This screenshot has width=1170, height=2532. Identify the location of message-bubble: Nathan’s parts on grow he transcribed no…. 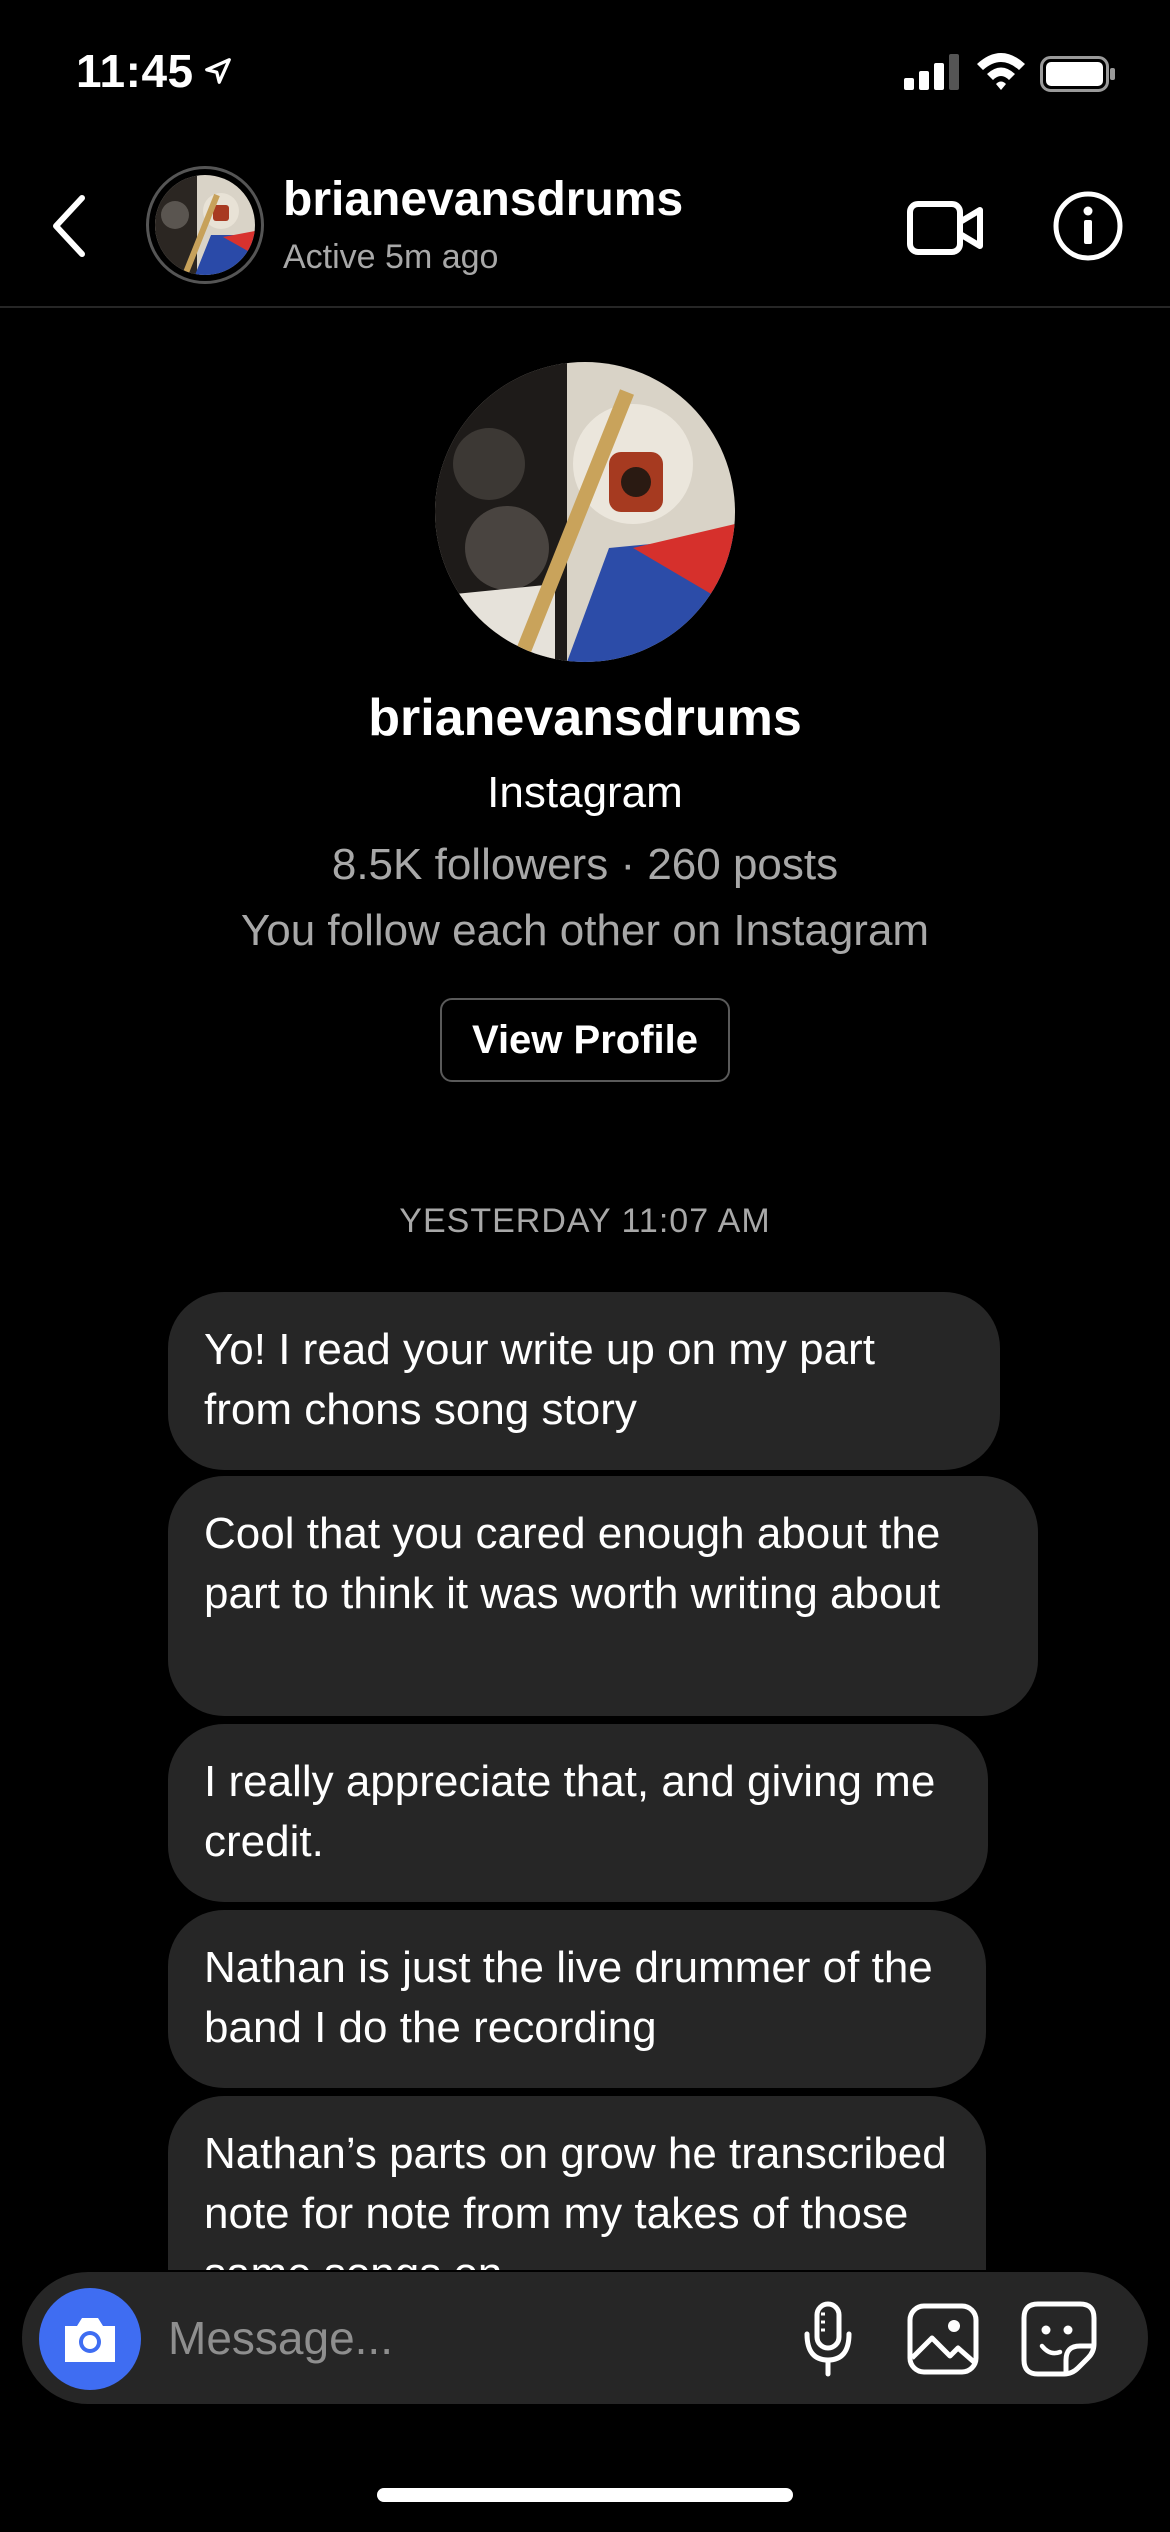
(577, 2183).